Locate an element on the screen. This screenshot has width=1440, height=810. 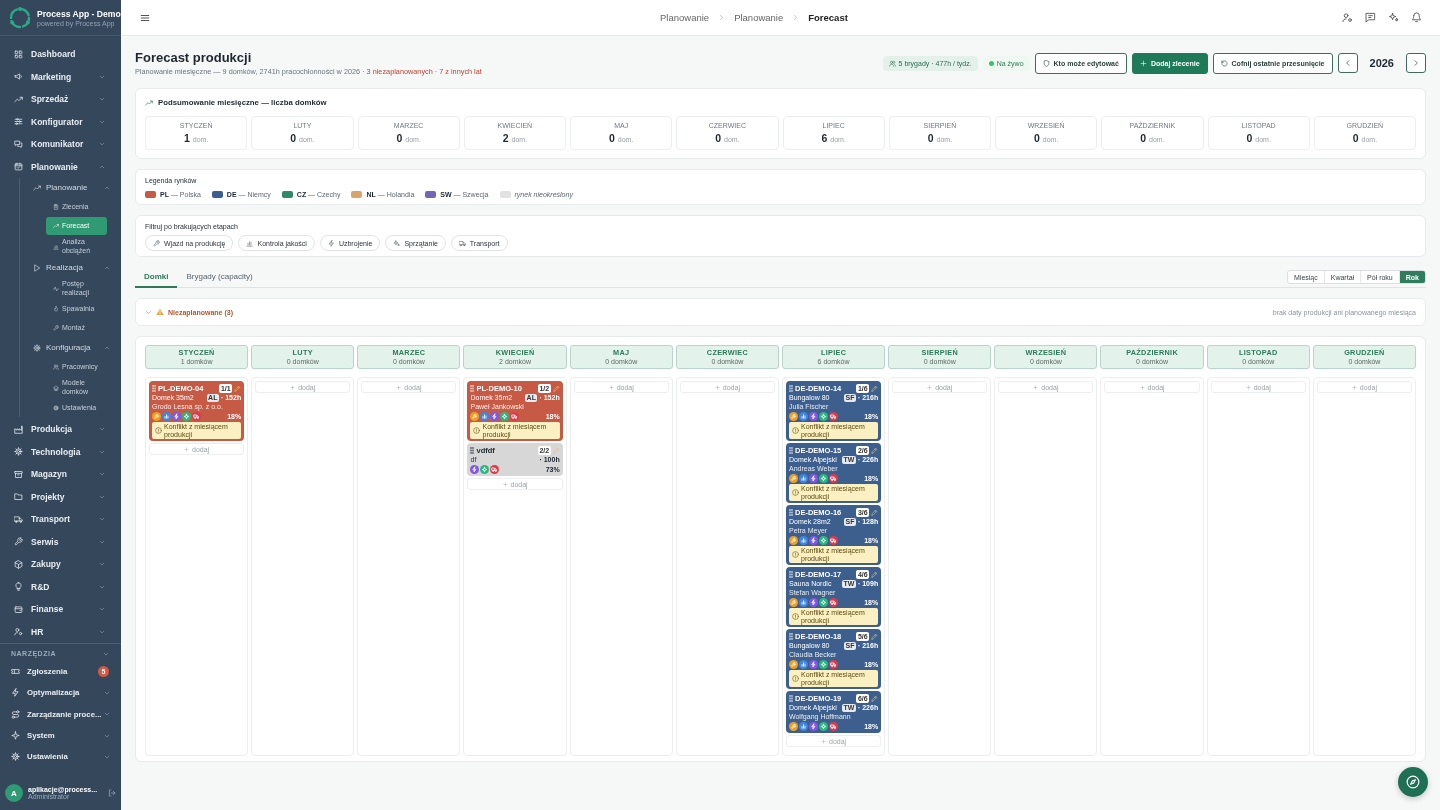
nav-item: Projekty is located at coordinates (60, 496).